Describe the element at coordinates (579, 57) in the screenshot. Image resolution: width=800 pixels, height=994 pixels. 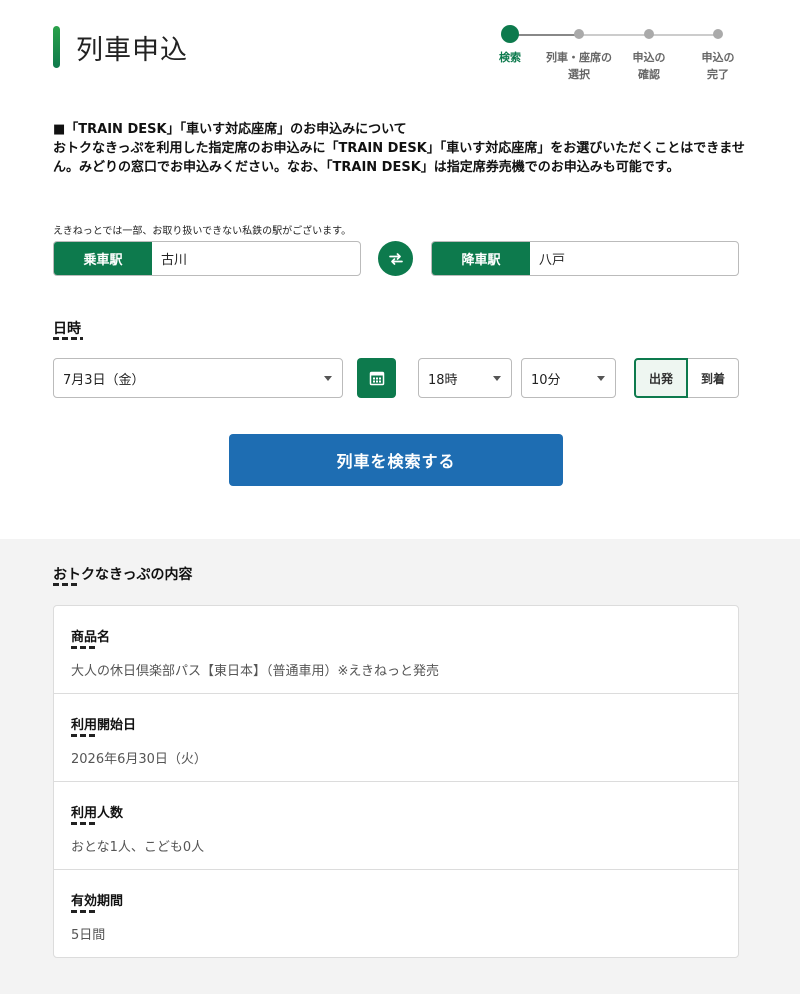
I see `step-label: 列車・座席の` at that location.